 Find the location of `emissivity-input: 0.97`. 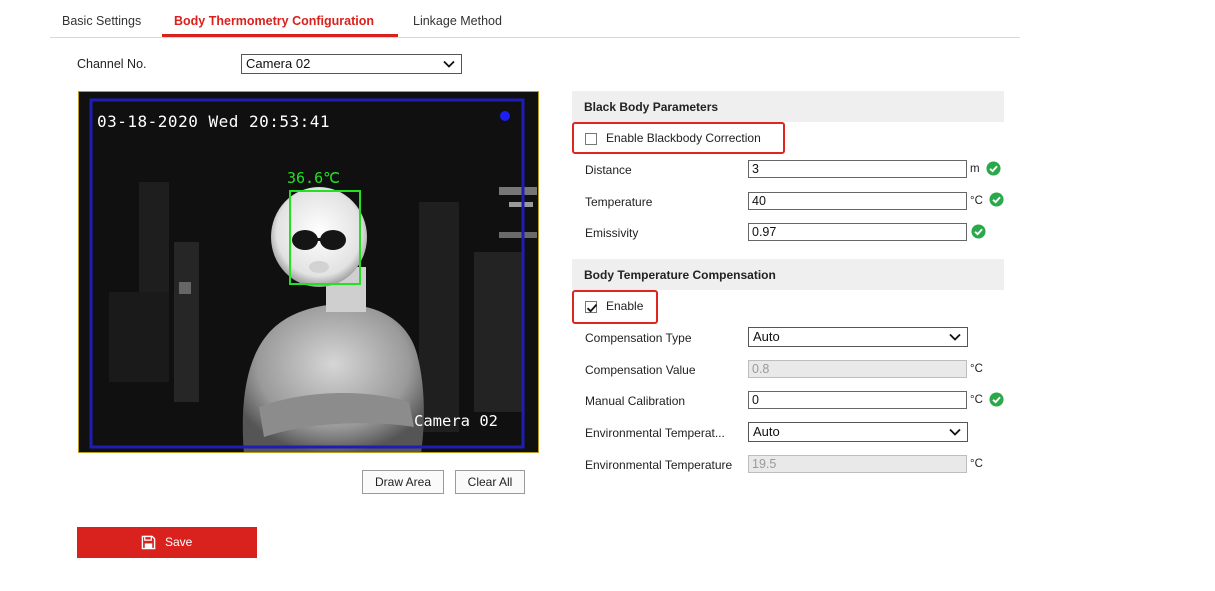

emissivity-input: 0.97 is located at coordinates (857, 232).